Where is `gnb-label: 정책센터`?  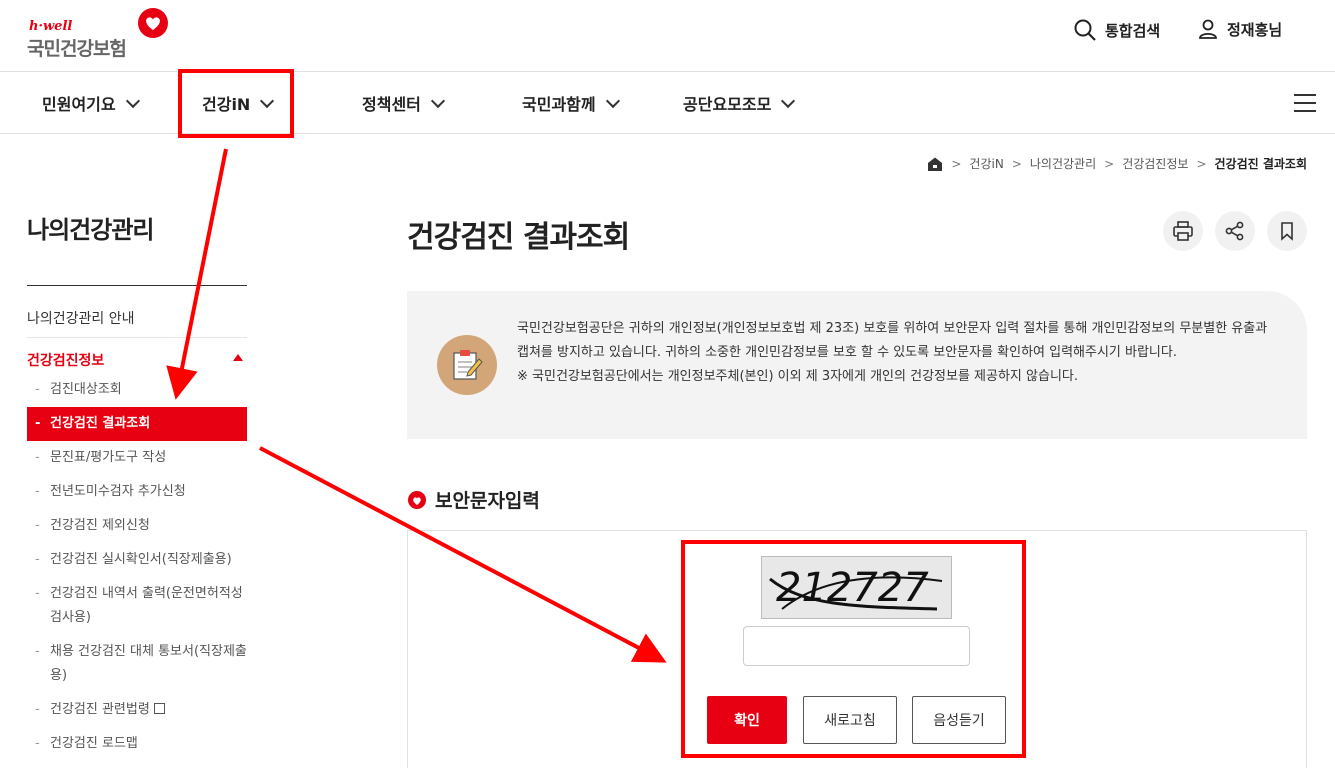
gnb-label: 정책센터 is located at coordinates (391, 104).